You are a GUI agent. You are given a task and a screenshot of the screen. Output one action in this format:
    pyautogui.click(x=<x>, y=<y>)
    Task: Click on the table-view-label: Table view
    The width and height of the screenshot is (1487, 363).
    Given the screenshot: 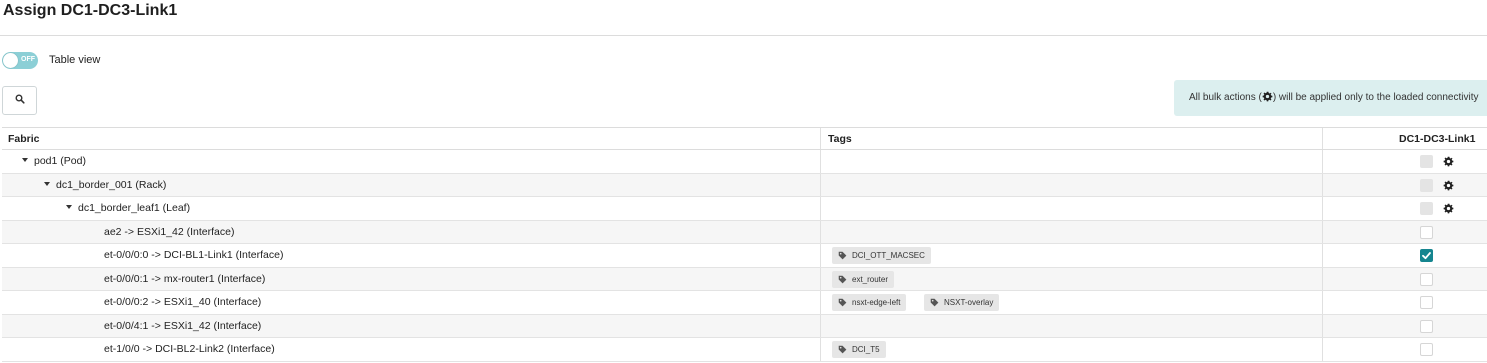 What is the action you would take?
    pyautogui.click(x=75, y=60)
    